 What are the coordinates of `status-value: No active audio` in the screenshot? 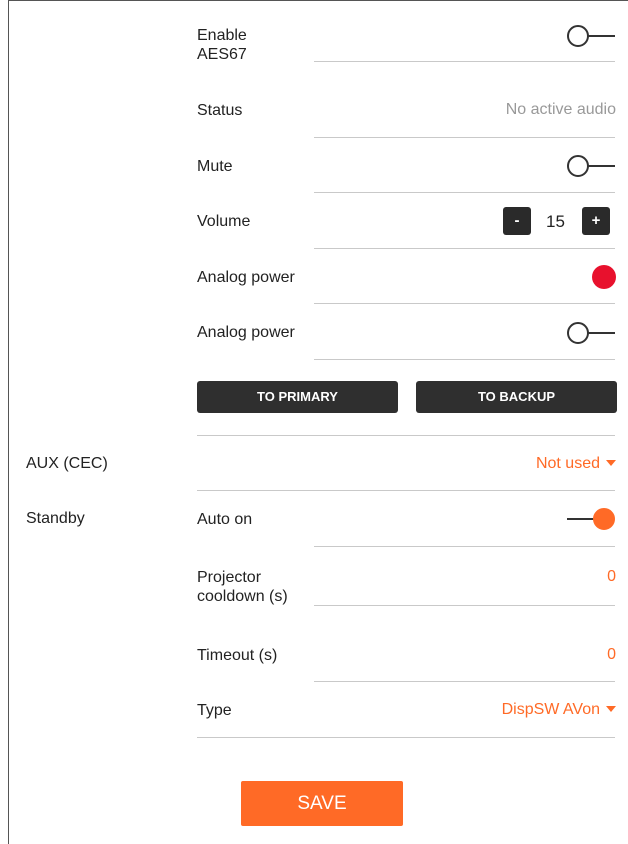 It's located at (560, 109).